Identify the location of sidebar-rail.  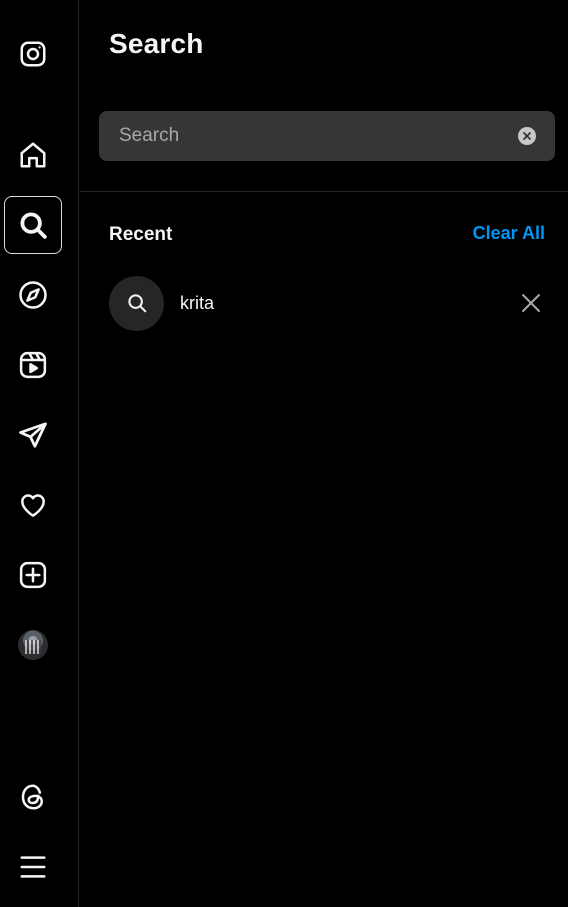
(39, 453).